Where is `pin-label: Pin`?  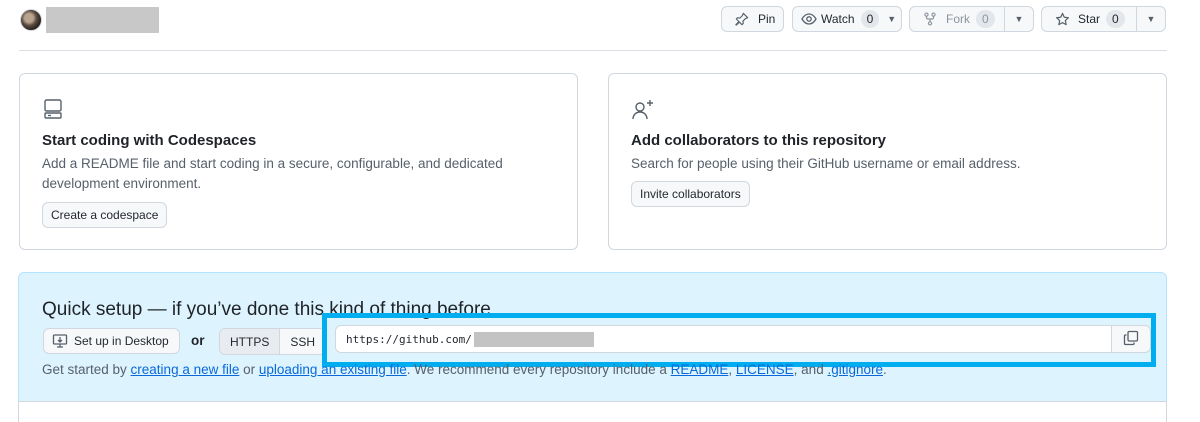
pin-label: Pin is located at coordinates (767, 19).